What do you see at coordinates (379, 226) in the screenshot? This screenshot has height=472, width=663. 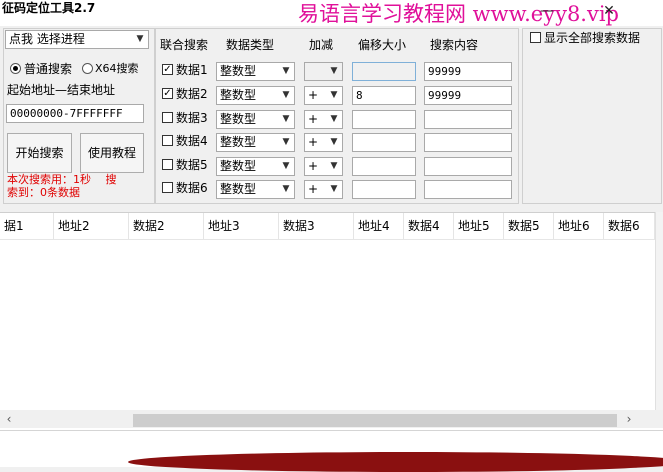 I see `col-header: 地址4` at bounding box center [379, 226].